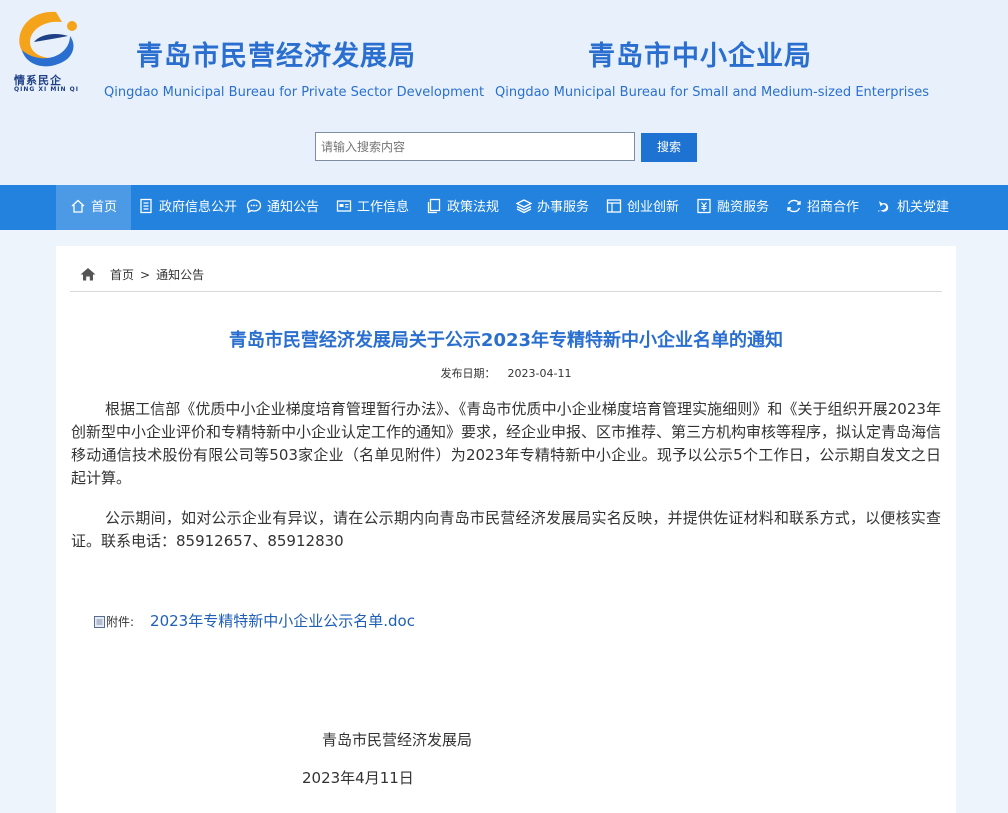 This screenshot has width=1008, height=813. Describe the element at coordinates (276, 56) in the screenshot. I see `org1-name-cn: 青岛市民营经济发展局` at that location.